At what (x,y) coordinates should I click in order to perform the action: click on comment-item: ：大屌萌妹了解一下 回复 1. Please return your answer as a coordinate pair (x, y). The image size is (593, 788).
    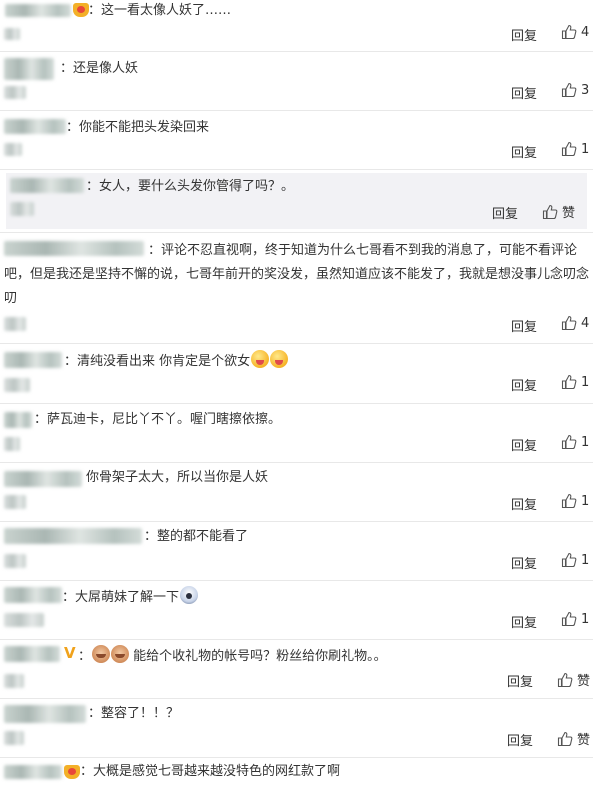
    Looking at the image, I should click on (296, 610).